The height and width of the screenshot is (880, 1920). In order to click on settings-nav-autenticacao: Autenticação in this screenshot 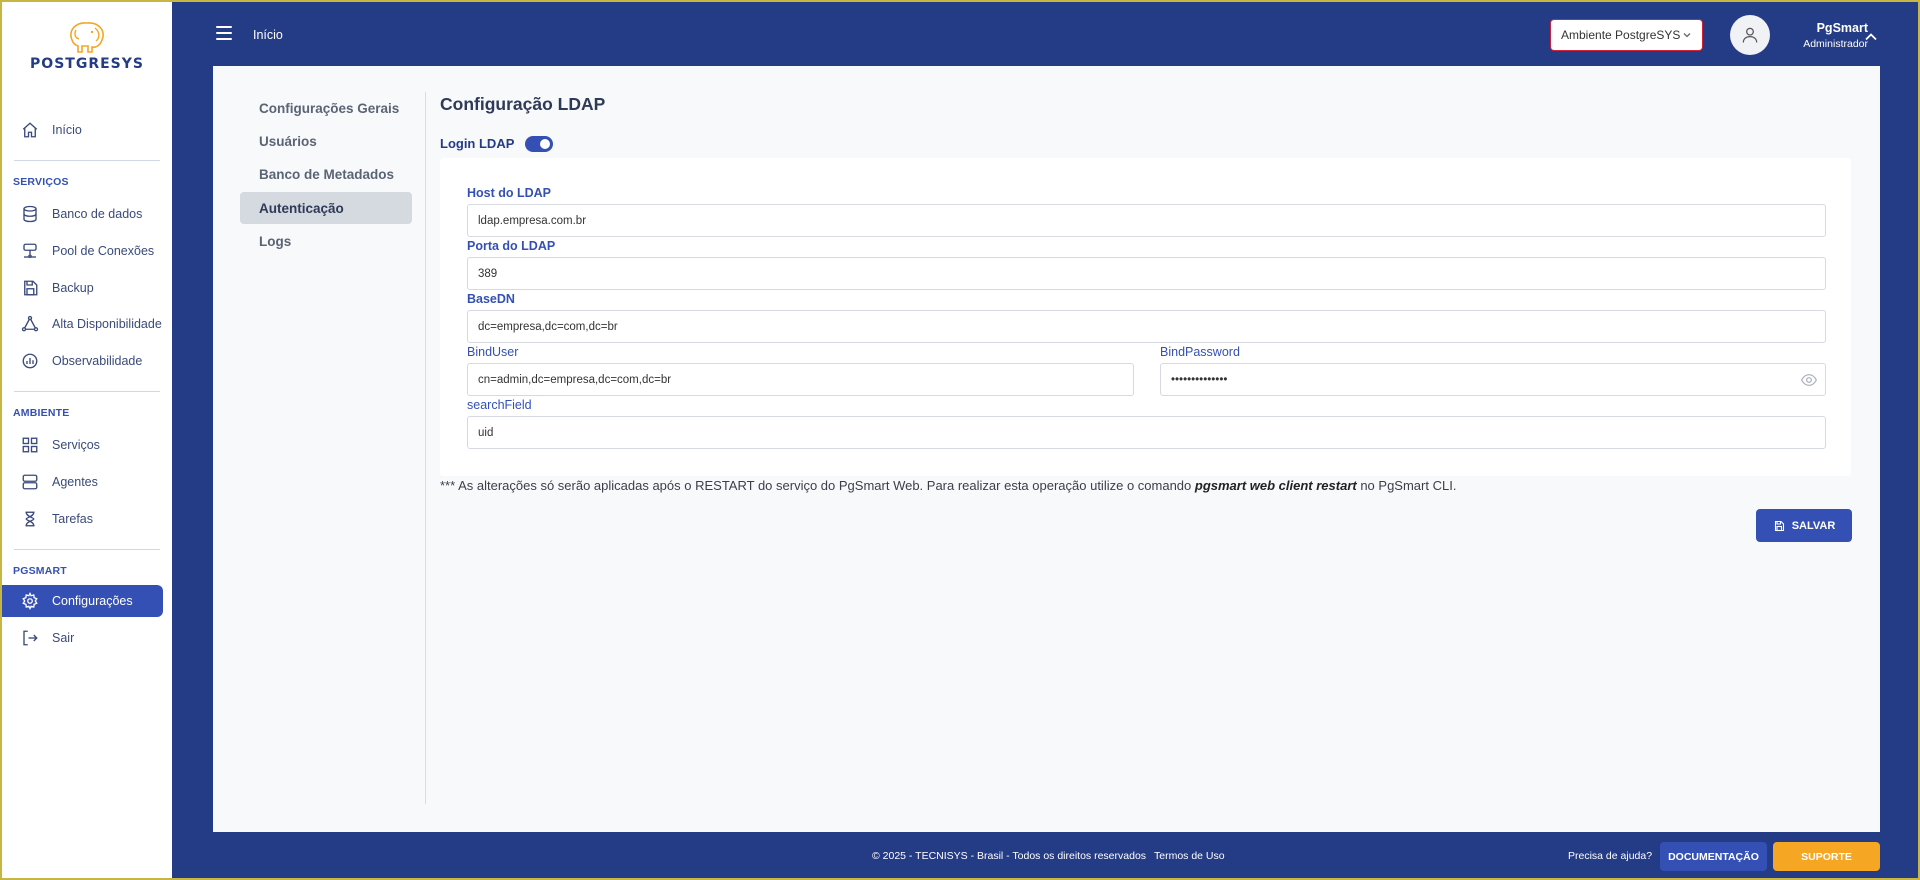, I will do `click(326, 208)`.